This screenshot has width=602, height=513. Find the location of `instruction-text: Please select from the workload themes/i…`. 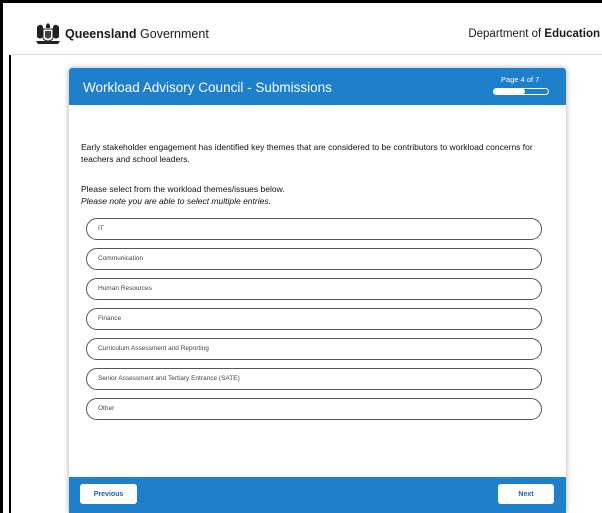

instruction-text: Please select from the workload themes/i… is located at coordinates (183, 189).